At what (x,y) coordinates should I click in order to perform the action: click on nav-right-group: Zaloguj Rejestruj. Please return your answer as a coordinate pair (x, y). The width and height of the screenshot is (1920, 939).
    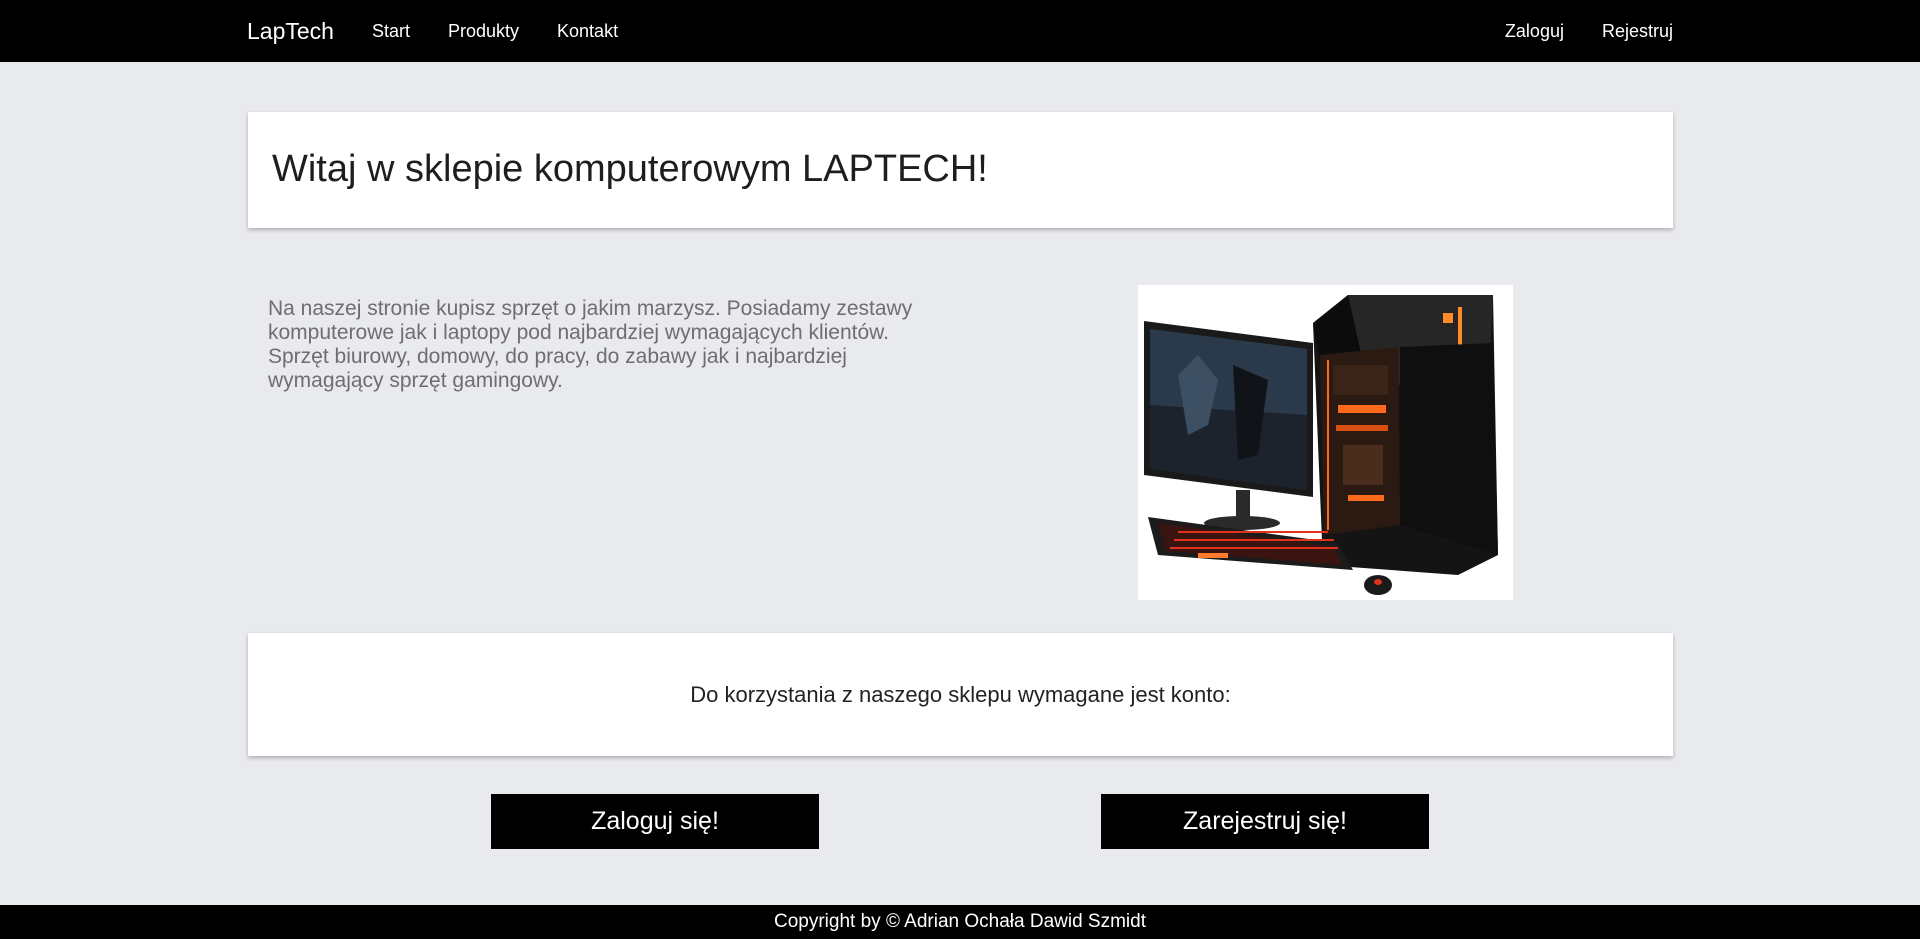
    Looking at the image, I should click on (1570, 31).